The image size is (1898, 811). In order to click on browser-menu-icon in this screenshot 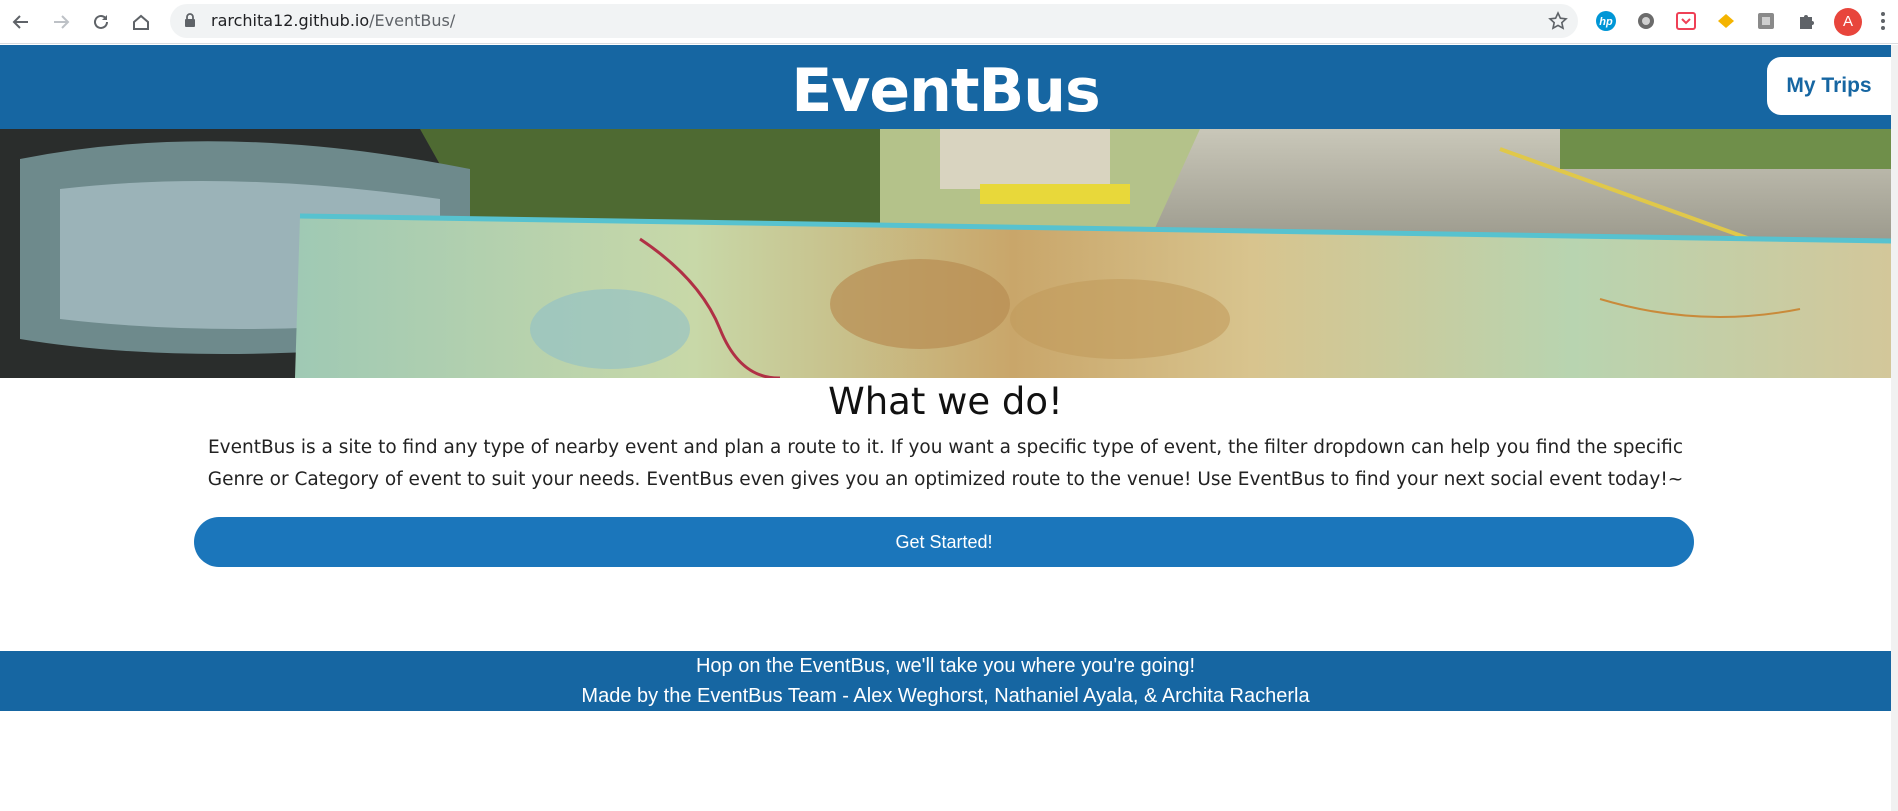, I will do `click(1883, 22)`.